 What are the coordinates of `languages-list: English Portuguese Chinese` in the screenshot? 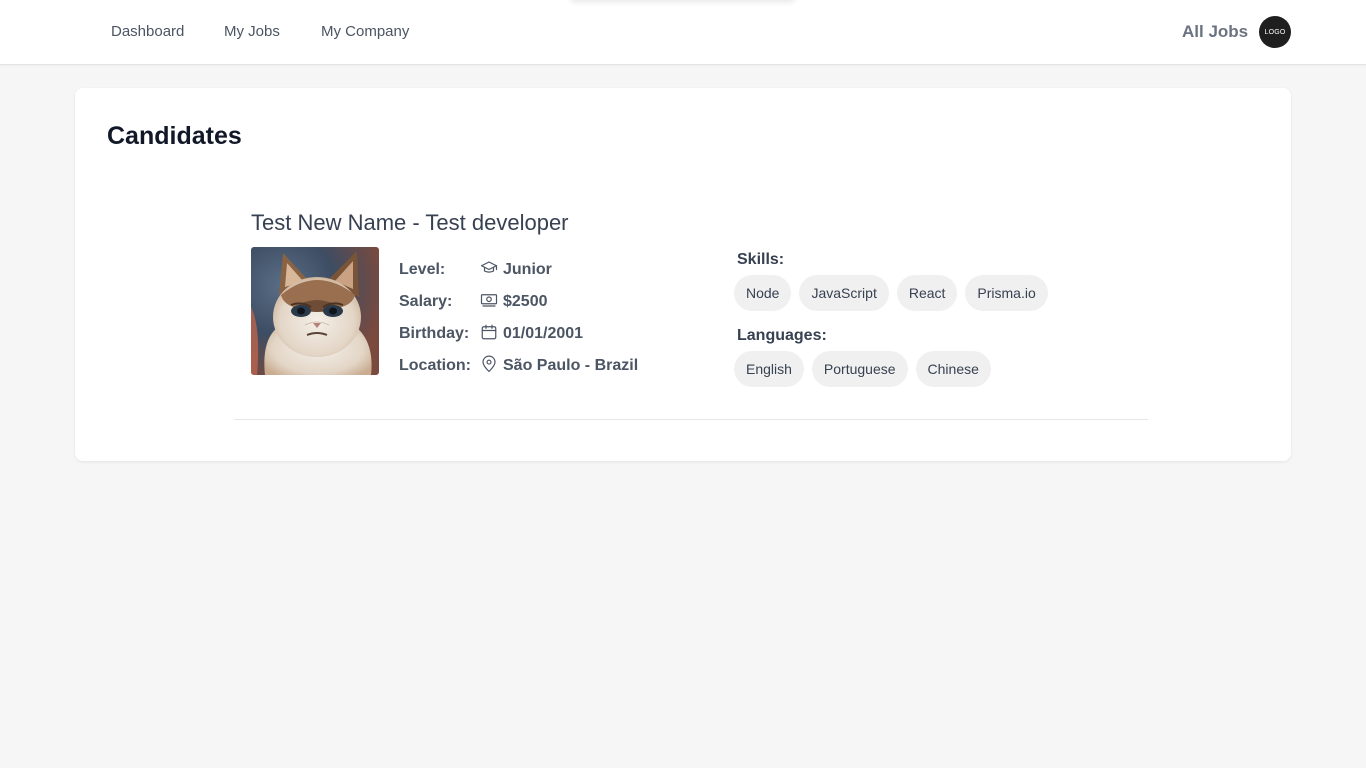 It's located at (862, 369).